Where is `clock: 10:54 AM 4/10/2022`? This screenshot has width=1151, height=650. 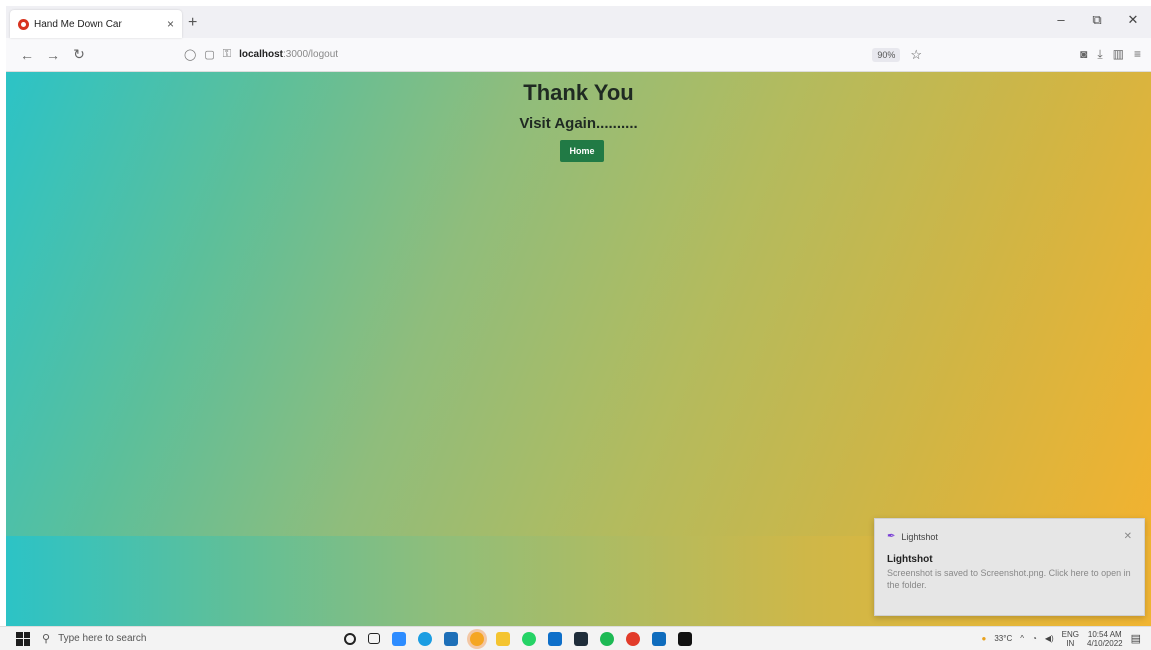 clock: 10:54 AM 4/10/2022 is located at coordinates (1105, 639).